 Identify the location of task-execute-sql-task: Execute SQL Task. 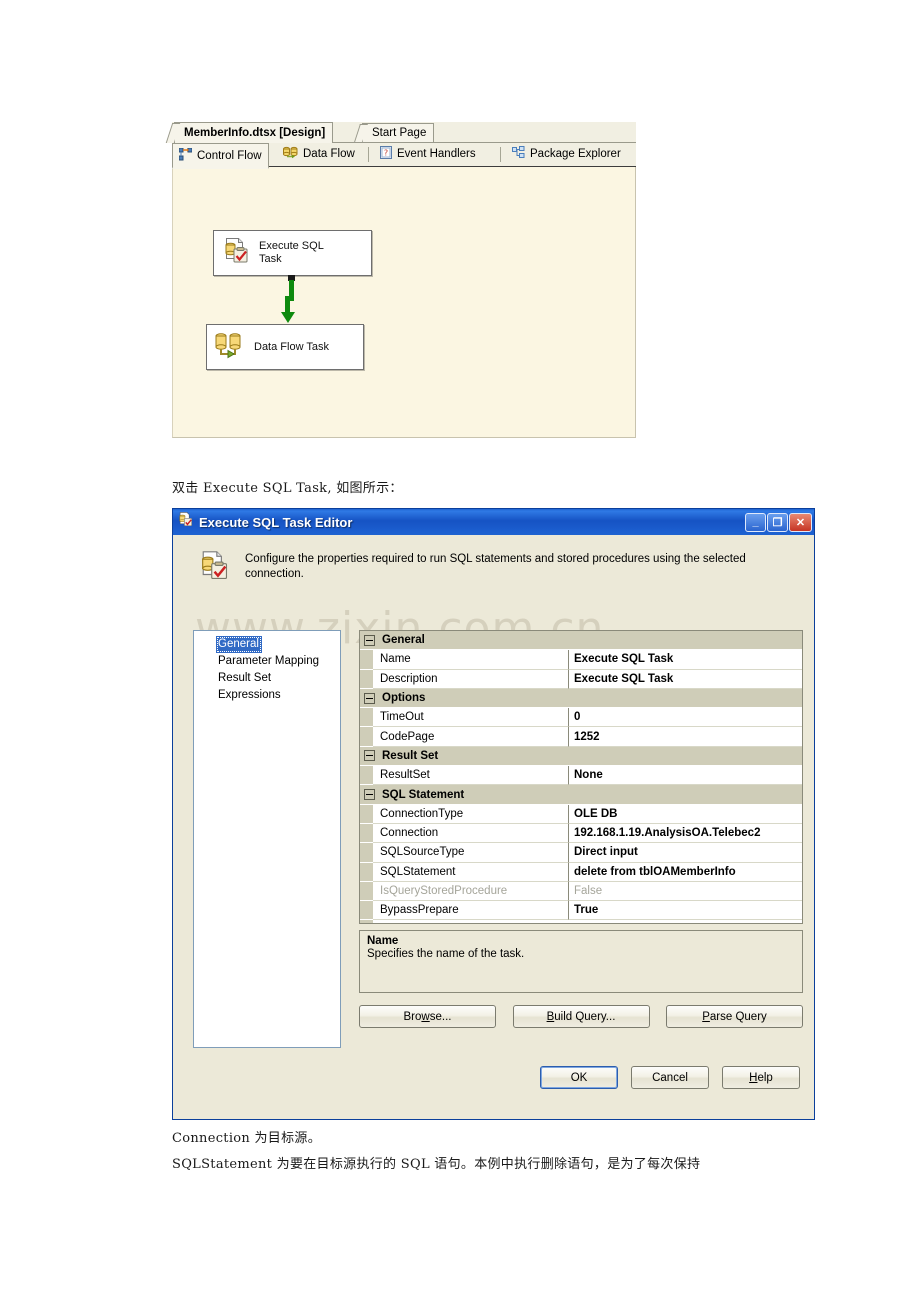
(292, 253).